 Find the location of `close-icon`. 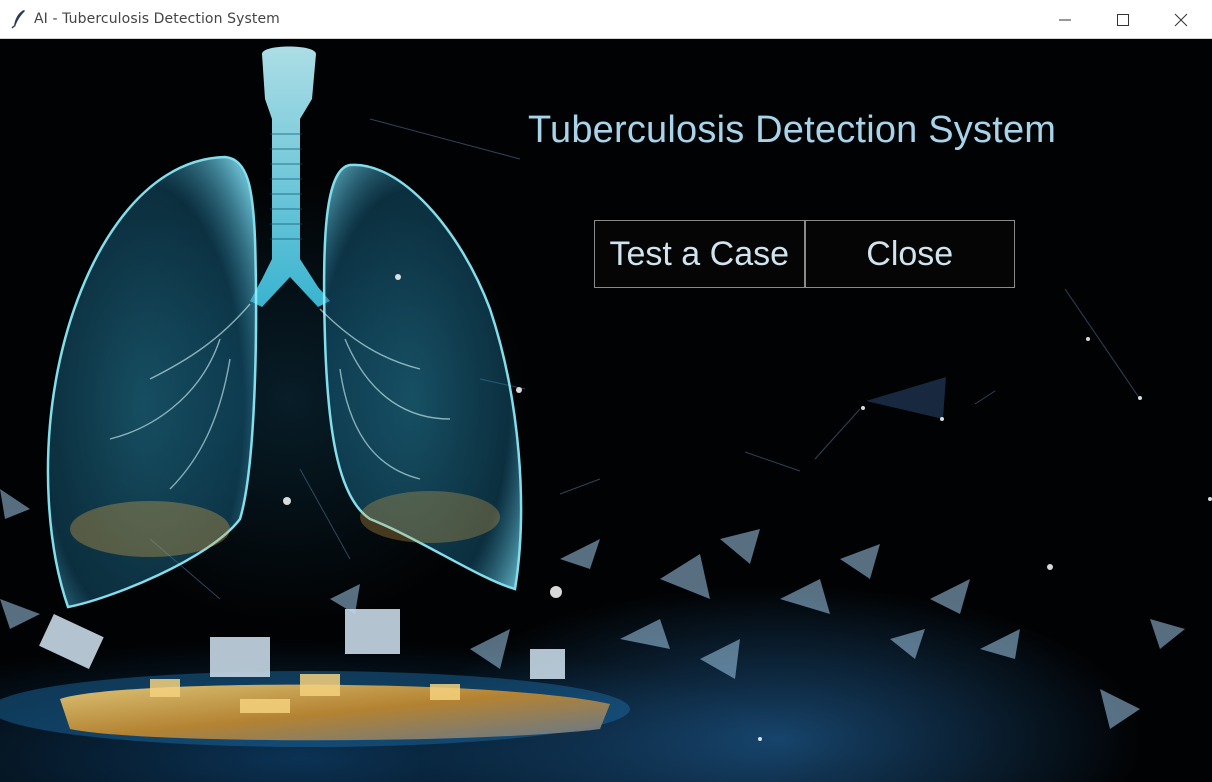

close-icon is located at coordinates (1181, 19).